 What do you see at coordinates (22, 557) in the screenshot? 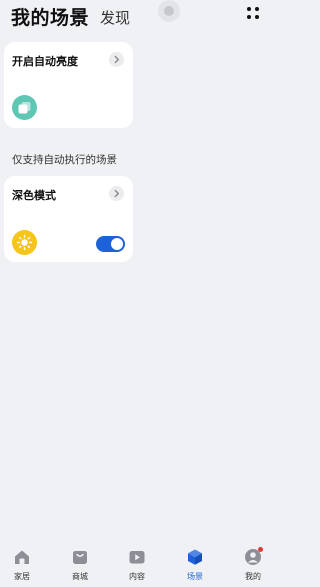
I see `home-icon` at bounding box center [22, 557].